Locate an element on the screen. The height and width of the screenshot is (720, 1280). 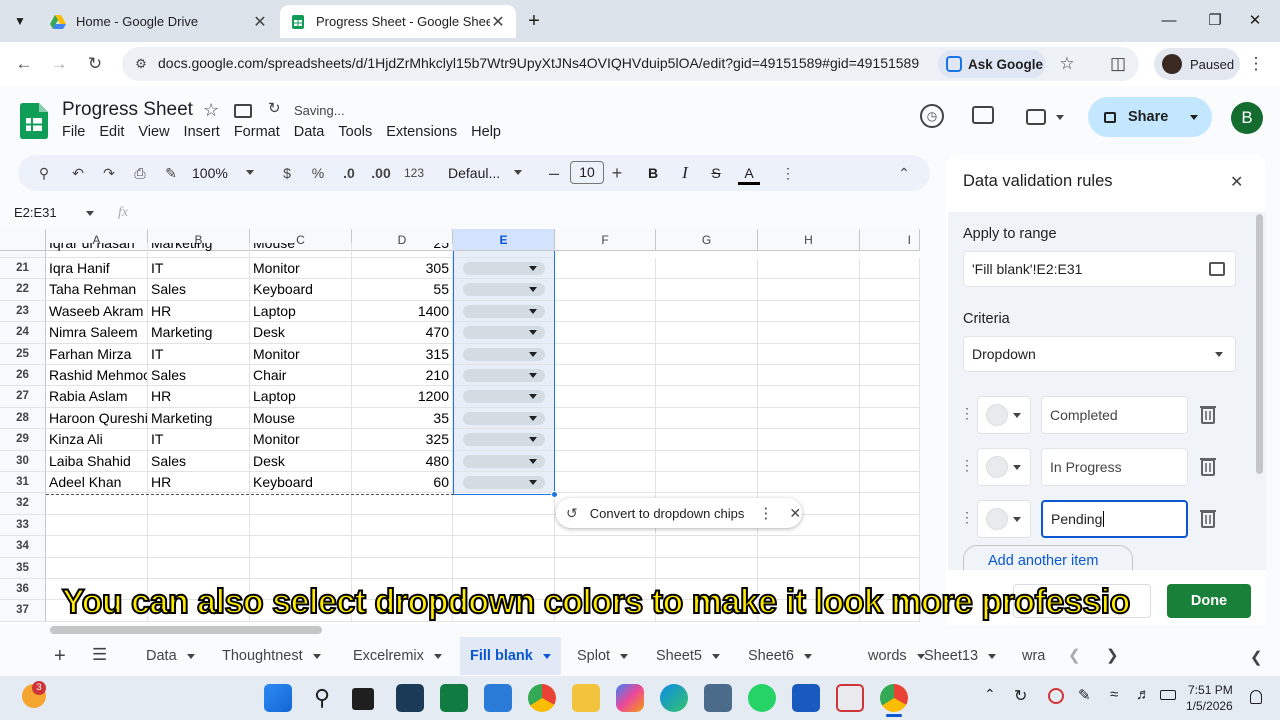
cell: Sales is located at coordinates (199, 376).